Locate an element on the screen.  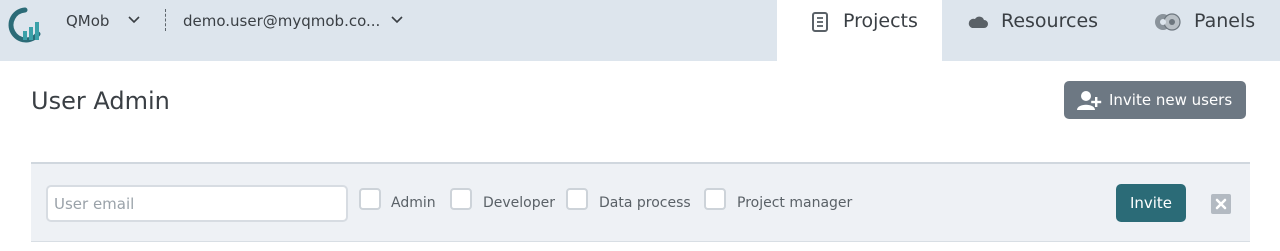
page-title: User Admin is located at coordinates (100, 101).